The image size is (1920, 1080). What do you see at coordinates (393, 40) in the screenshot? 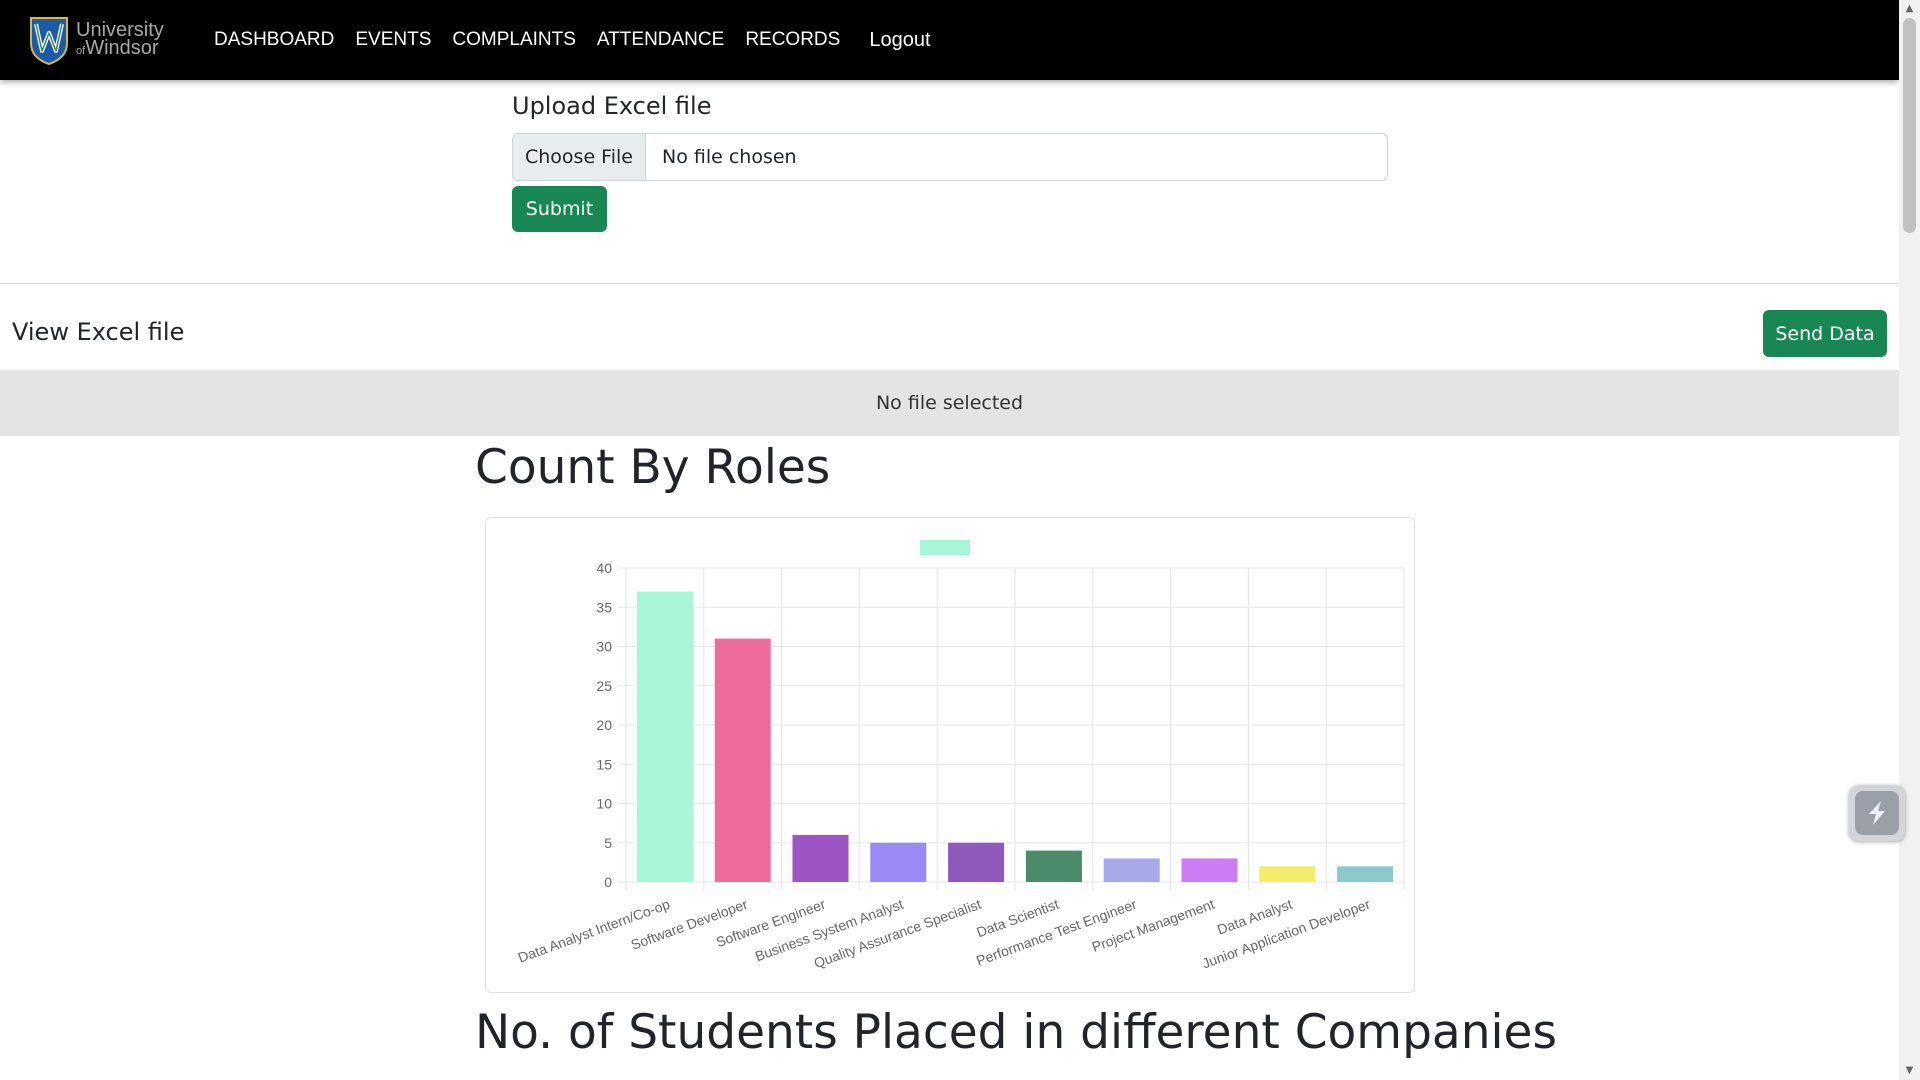
I see `nav-events: EVENTS` at bounding box center [393, 40].